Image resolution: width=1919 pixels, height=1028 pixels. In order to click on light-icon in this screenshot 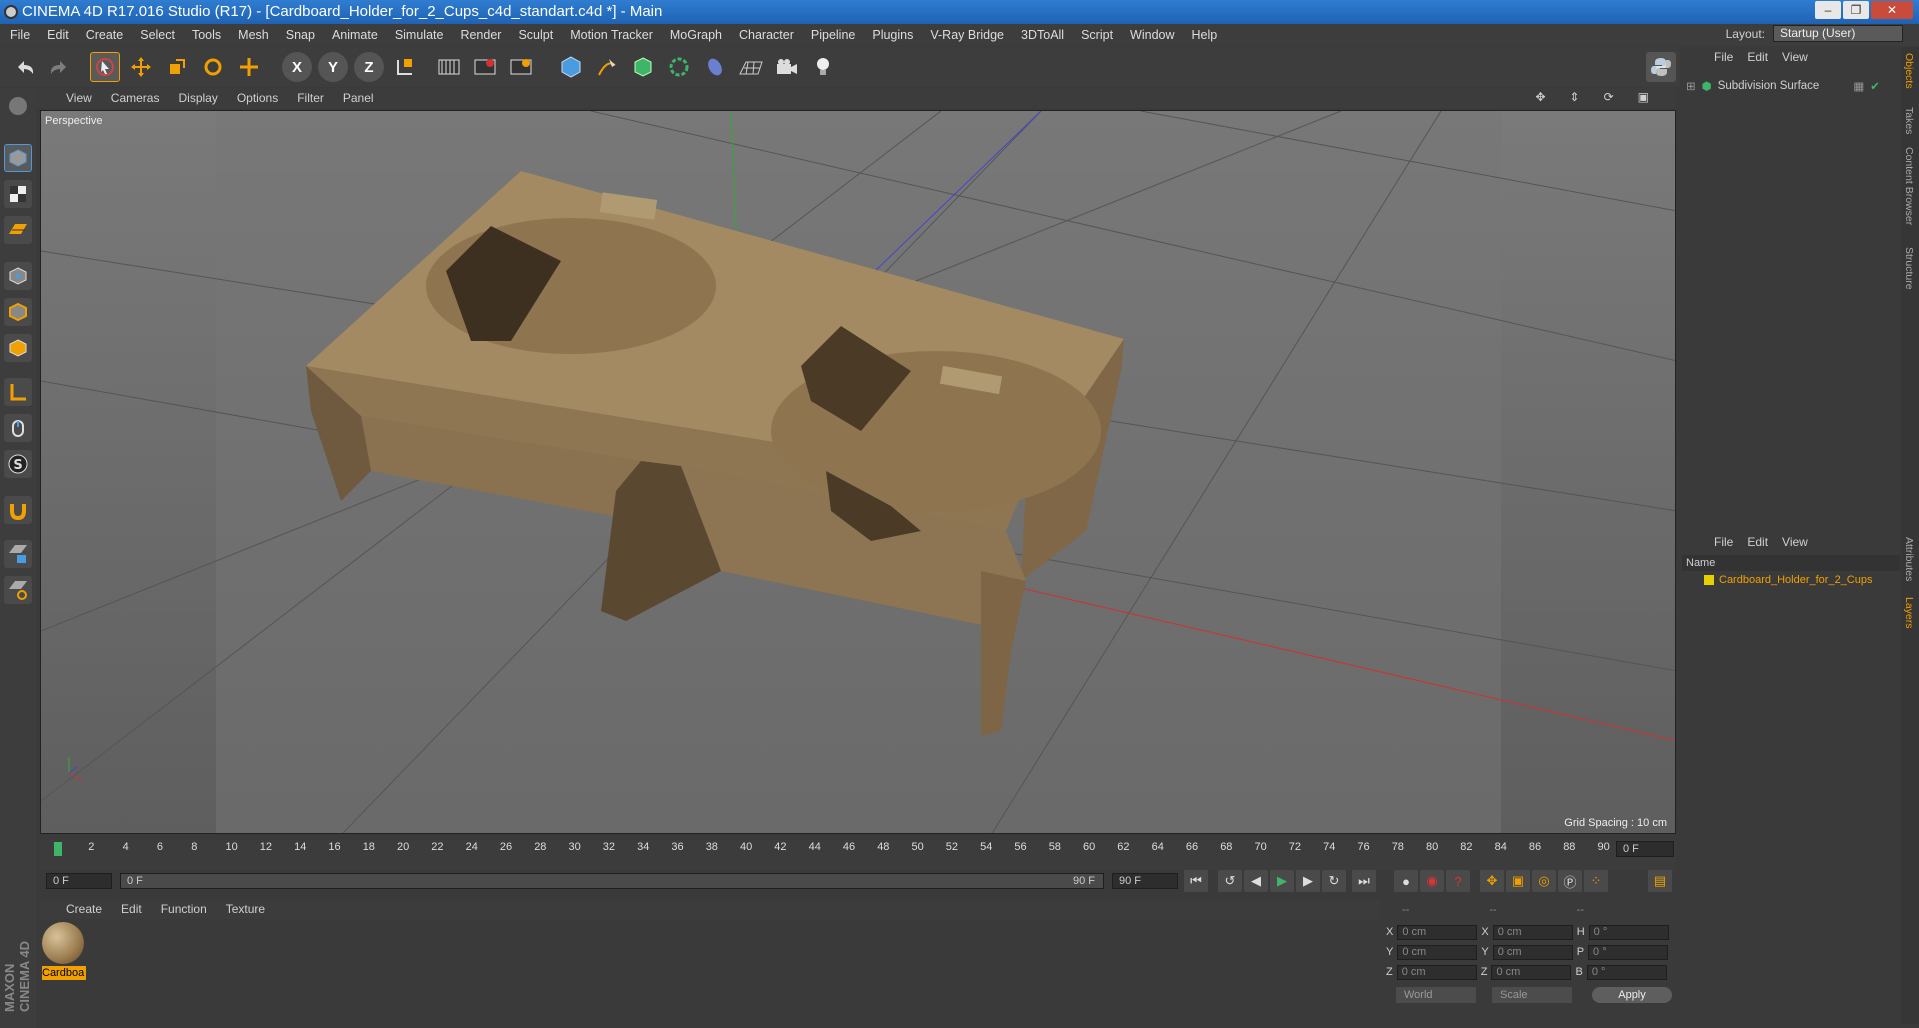, I will do `click(823, 67)`.